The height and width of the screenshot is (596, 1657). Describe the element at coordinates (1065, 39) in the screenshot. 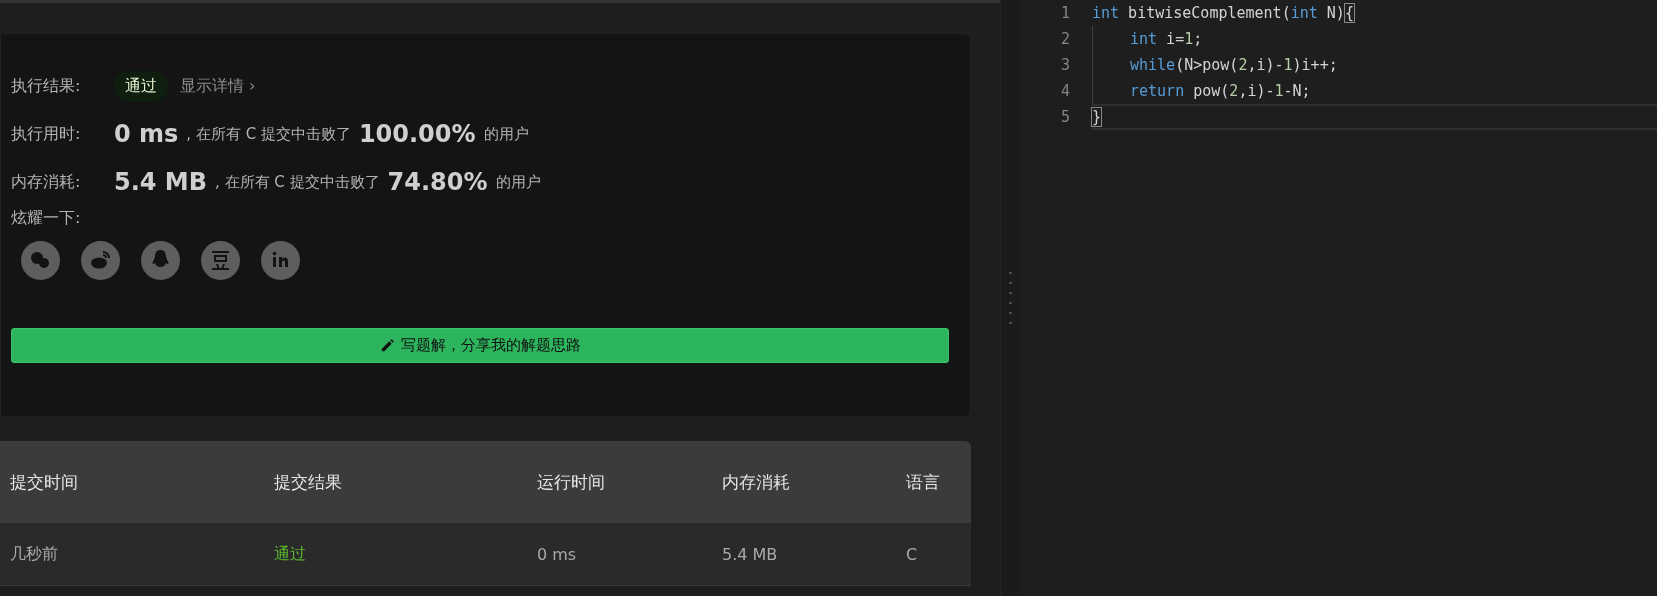

I see `line-number: 2` at that location.